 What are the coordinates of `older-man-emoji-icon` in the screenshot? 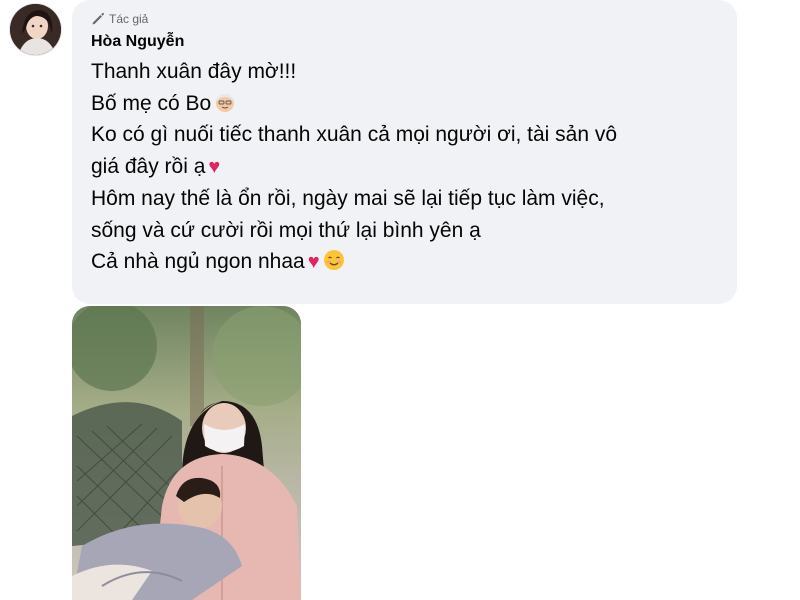 It's located at (225, 102).